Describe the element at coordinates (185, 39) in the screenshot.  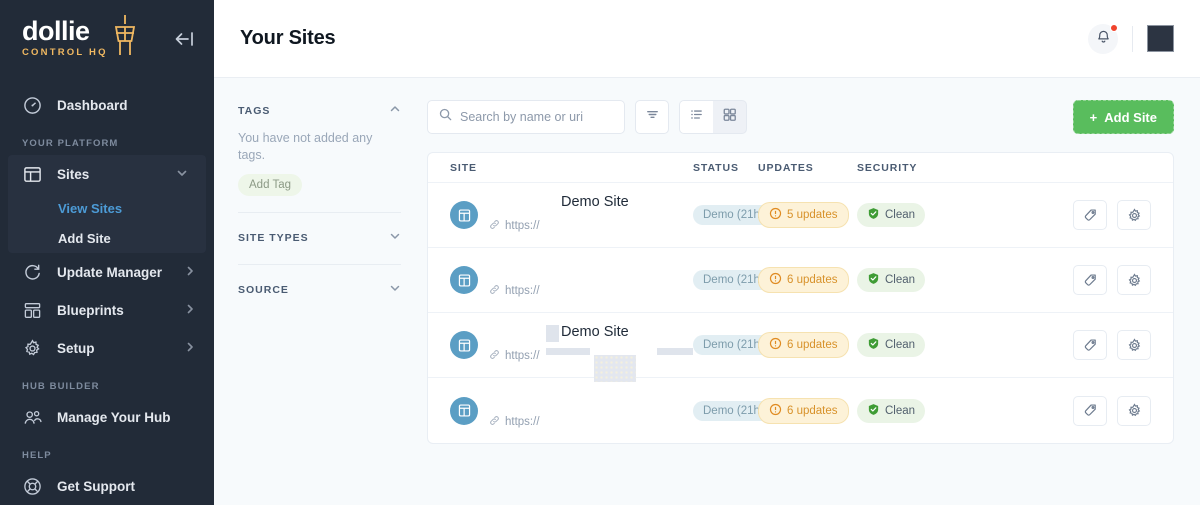
I see `collapse-sidebar-icon` at that location.